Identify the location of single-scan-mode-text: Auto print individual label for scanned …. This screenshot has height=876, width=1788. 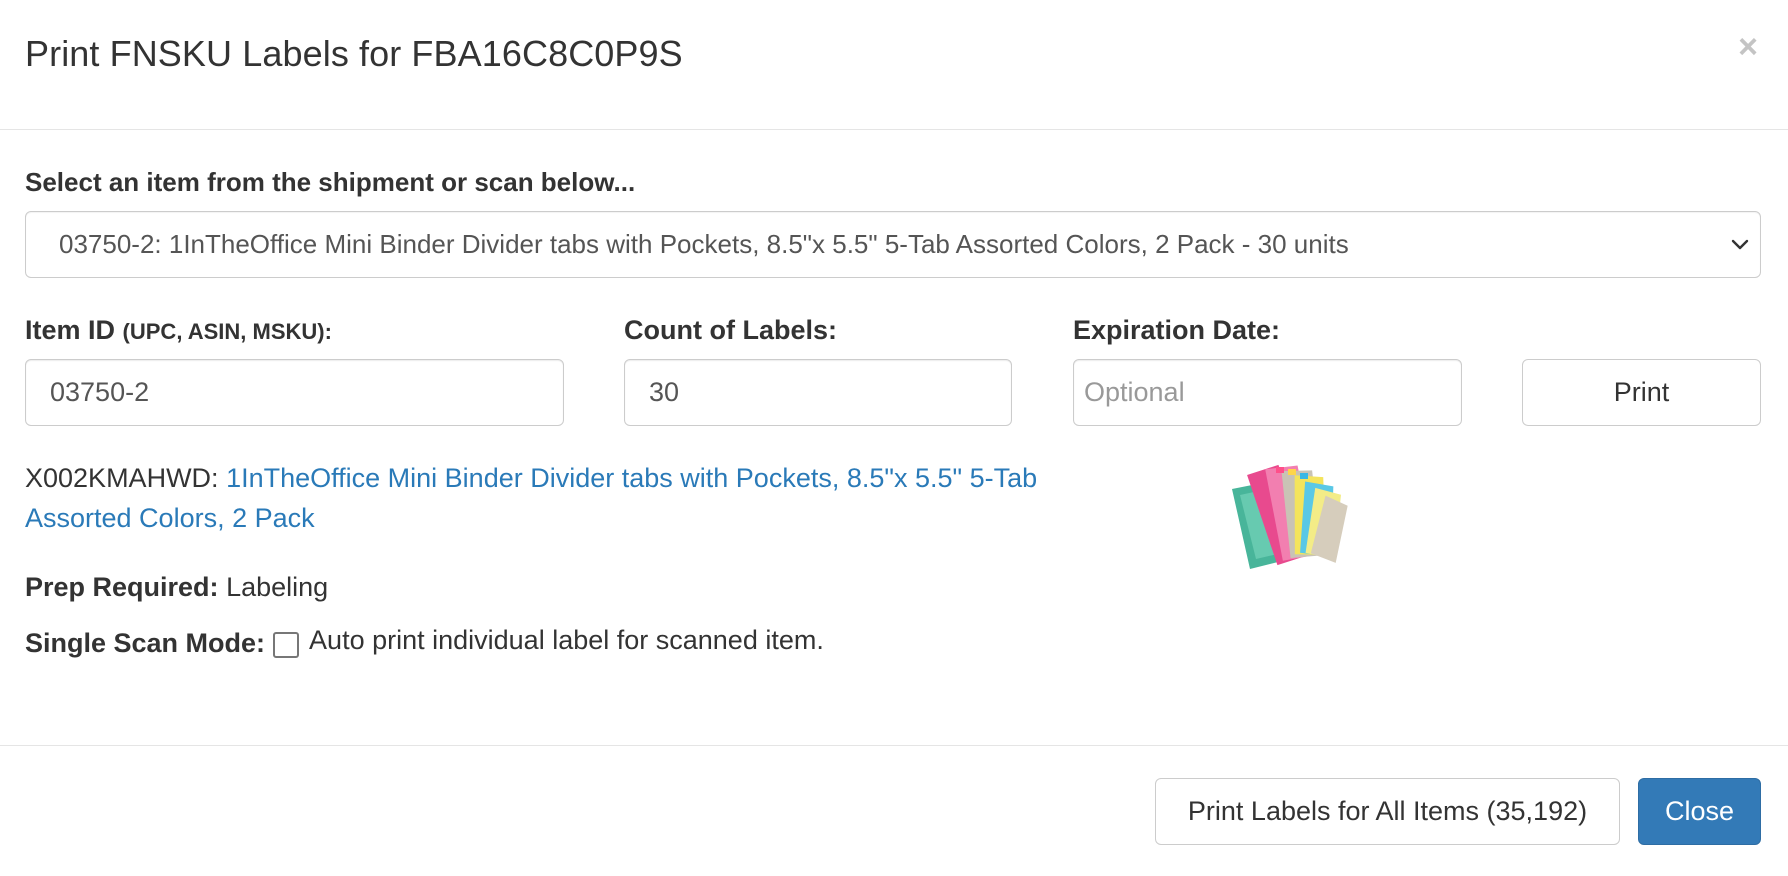
(566, 640).